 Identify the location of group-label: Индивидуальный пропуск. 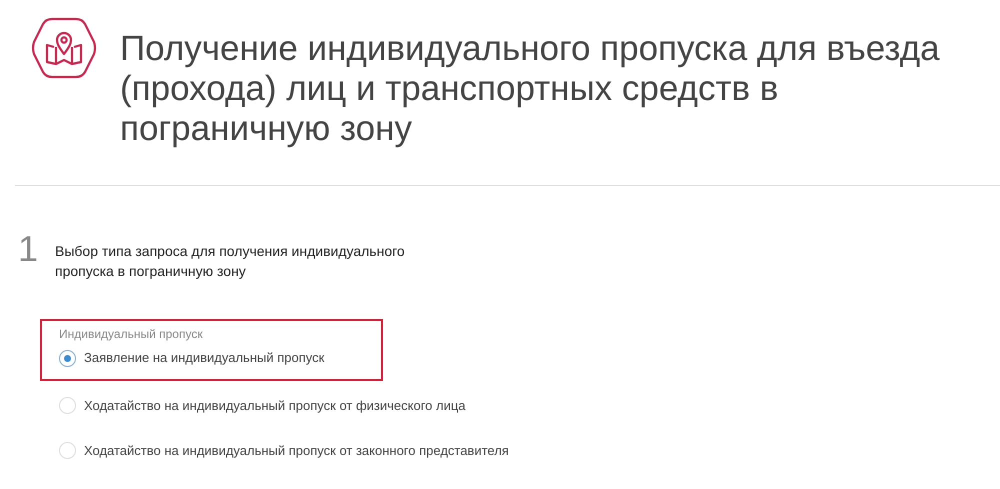
(131, 334).